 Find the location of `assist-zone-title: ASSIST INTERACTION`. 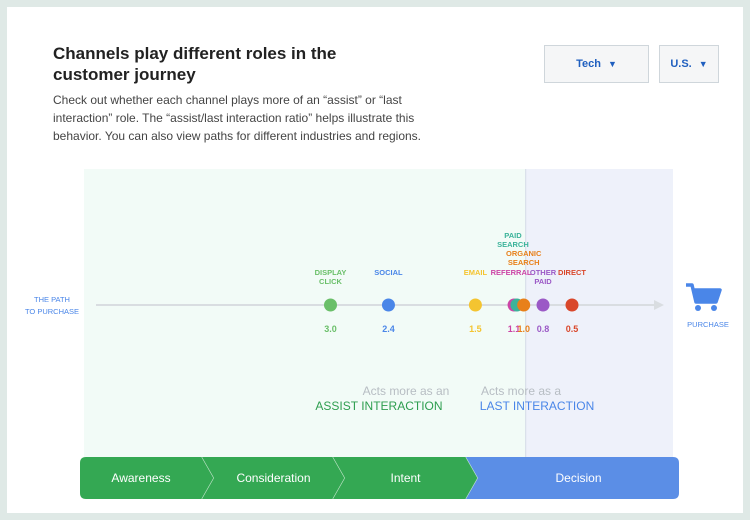

assist-zone-title: ASSIST INTERACTION is located at coordinates (378, 406).